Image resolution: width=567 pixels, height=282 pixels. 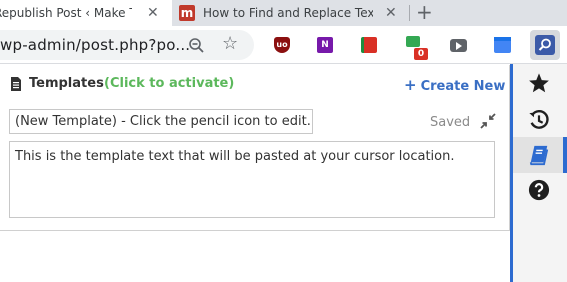 What do you see at coordinates (421, 54) in the screenshot?
I see `notification-badge: 0` at bounding box center [421, 54].